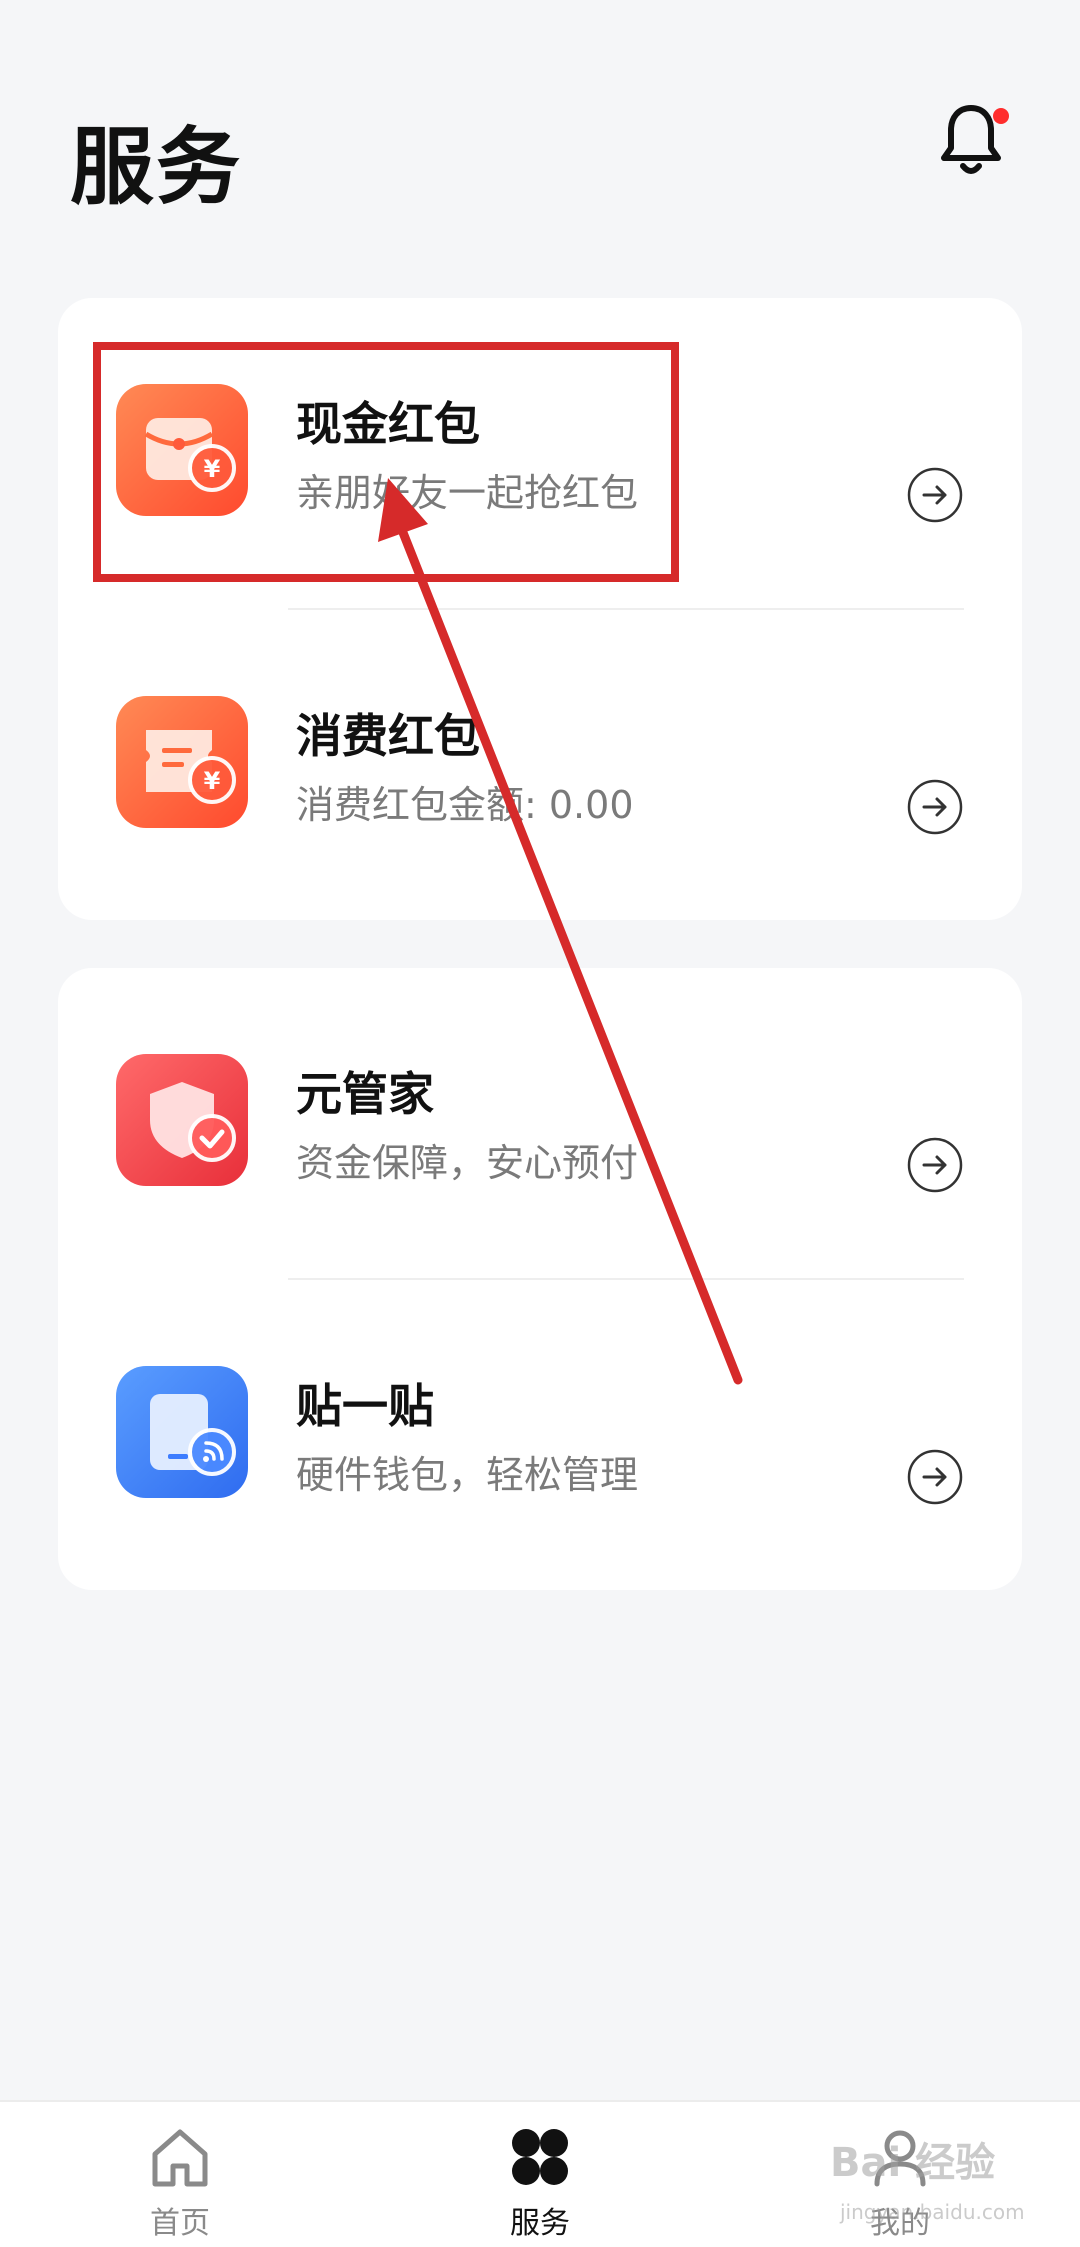 This screenshot has width=1080, height=2247. I want to click on row-subtitle: 资金保障，安心预付, so click(467, 1163).